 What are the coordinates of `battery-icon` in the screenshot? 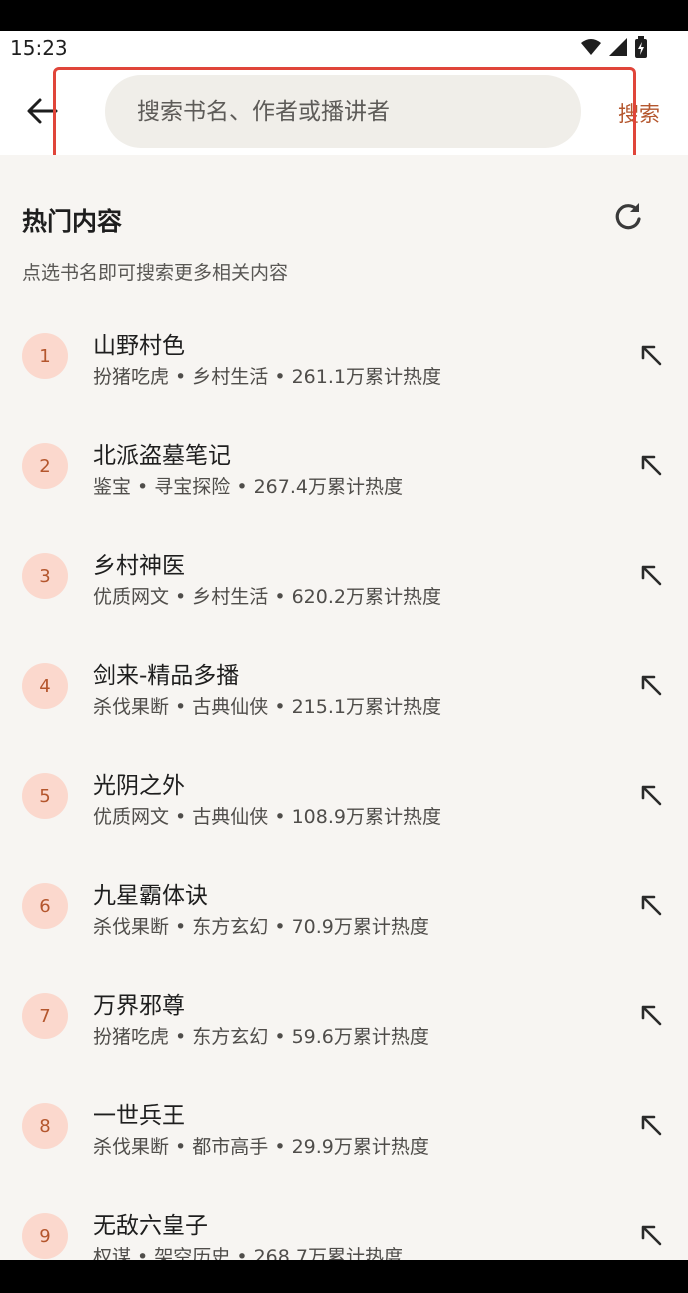 It's located at (641, 47).